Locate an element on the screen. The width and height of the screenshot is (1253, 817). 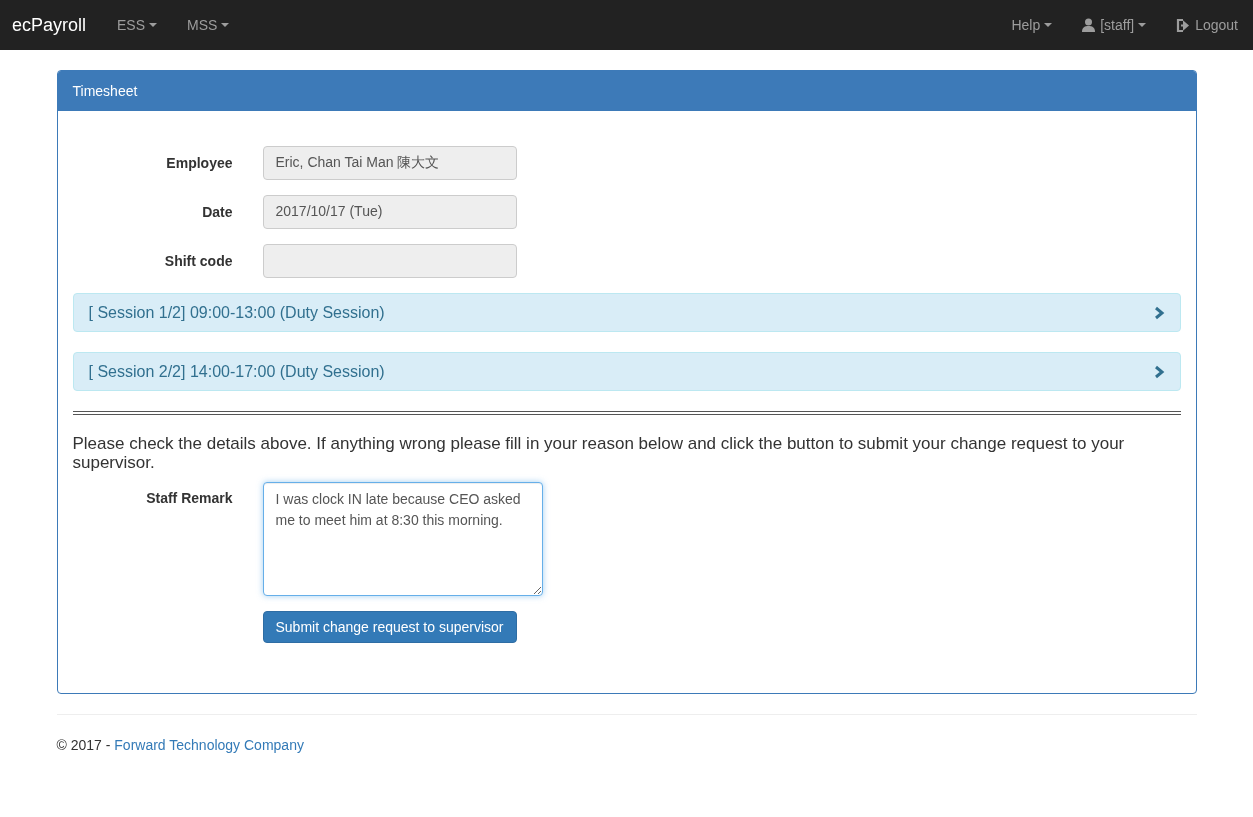
company-link: Forward Technology Company is located at coordinates (209, 745).